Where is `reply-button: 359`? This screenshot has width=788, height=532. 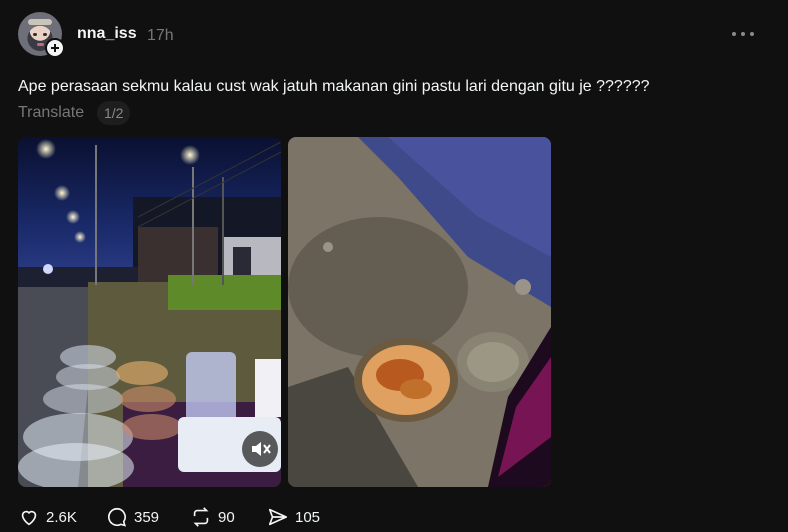 reply-button: 359 is located at coordinates (135, 517).